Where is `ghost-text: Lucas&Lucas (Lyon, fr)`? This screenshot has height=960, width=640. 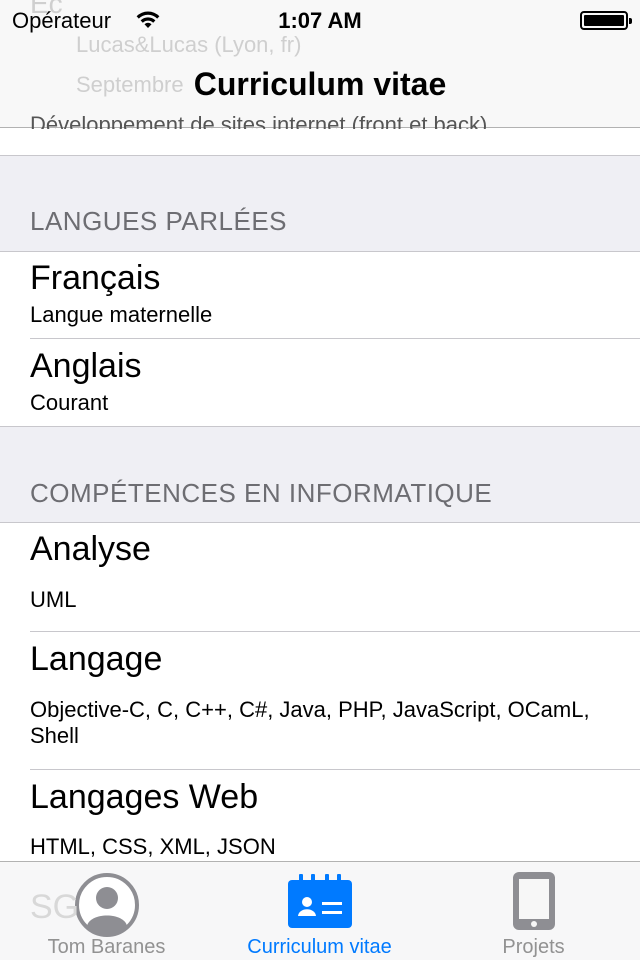 ghost-text: Lucas&Lucas (Lyon, fr) is located at coordinates (189, 44).